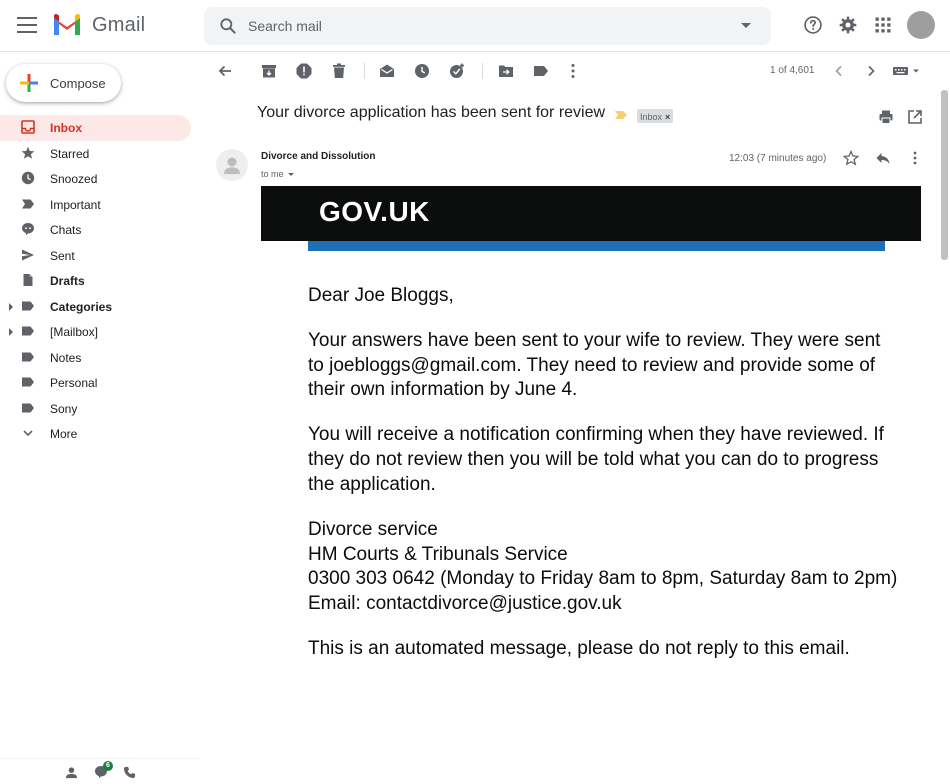 Image resolution: width=950 pixels, height=784 pixels. I want to click on message-toolbar: 1 of 4,601, so click(577, 71).